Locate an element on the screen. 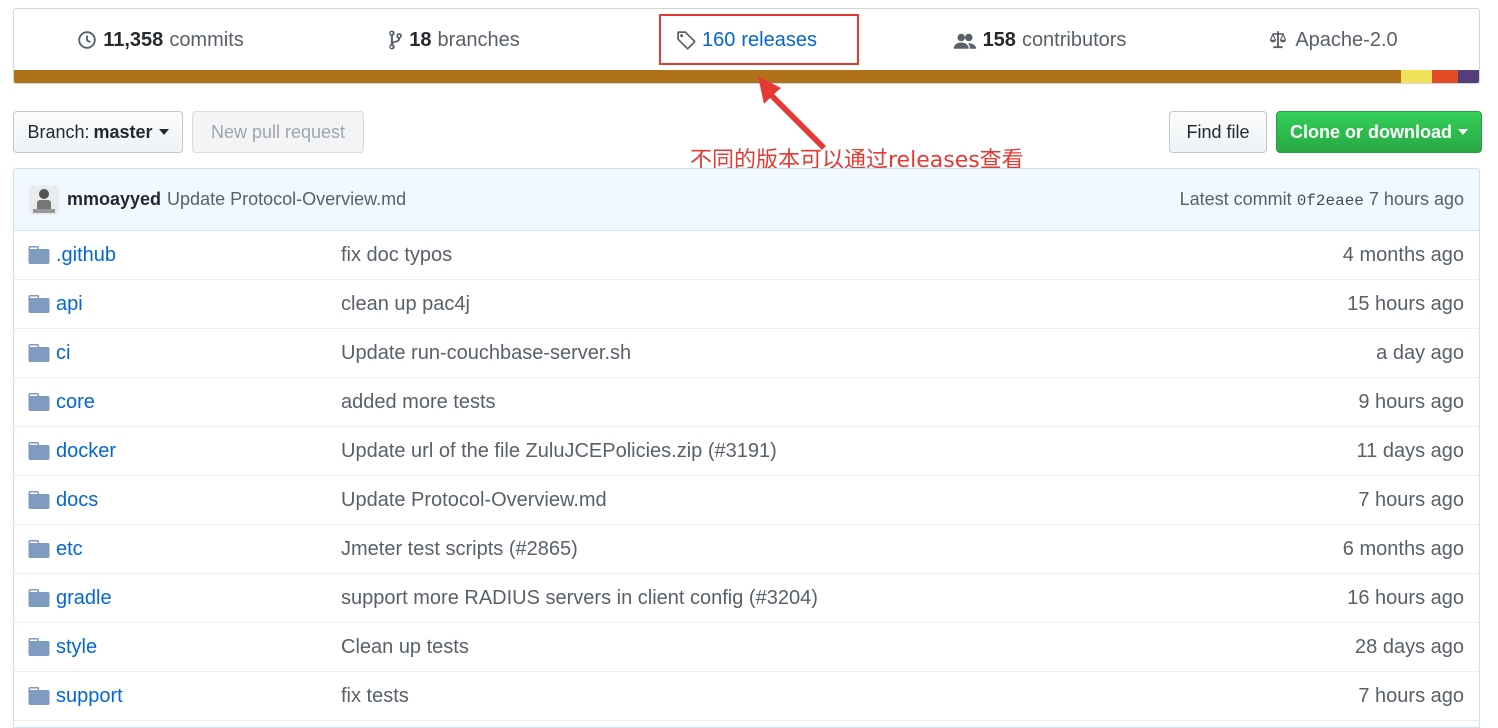 The width and height of the screenshot is (1498, 728). branch-label: Branch: is located at coordinates (58, 131).